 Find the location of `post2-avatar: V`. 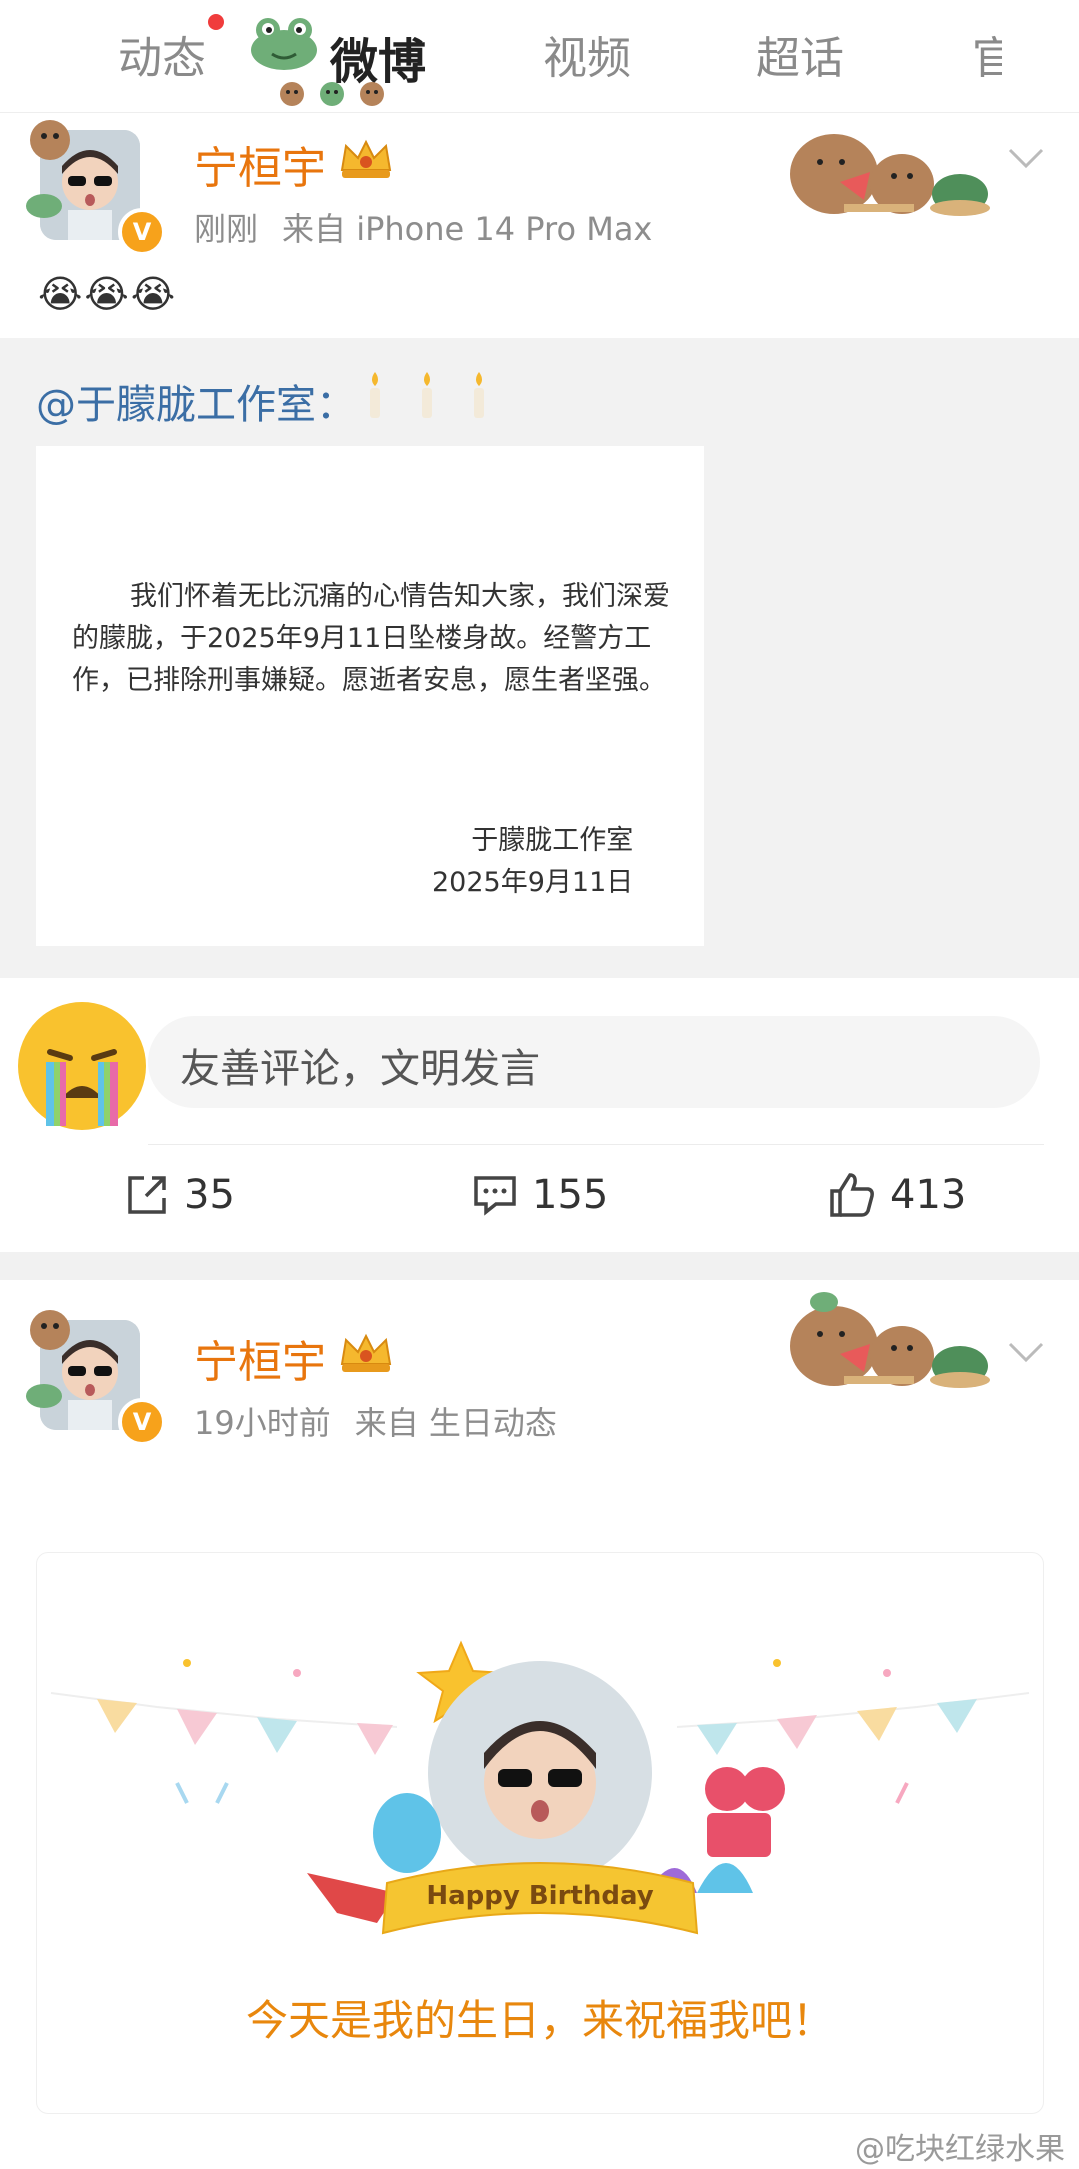

post2-avatar: V is located at coordinates (94, 1374).